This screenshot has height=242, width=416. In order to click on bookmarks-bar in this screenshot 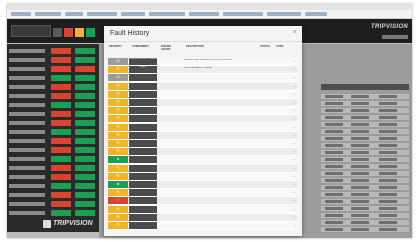, I will do `click(209, 14)`.